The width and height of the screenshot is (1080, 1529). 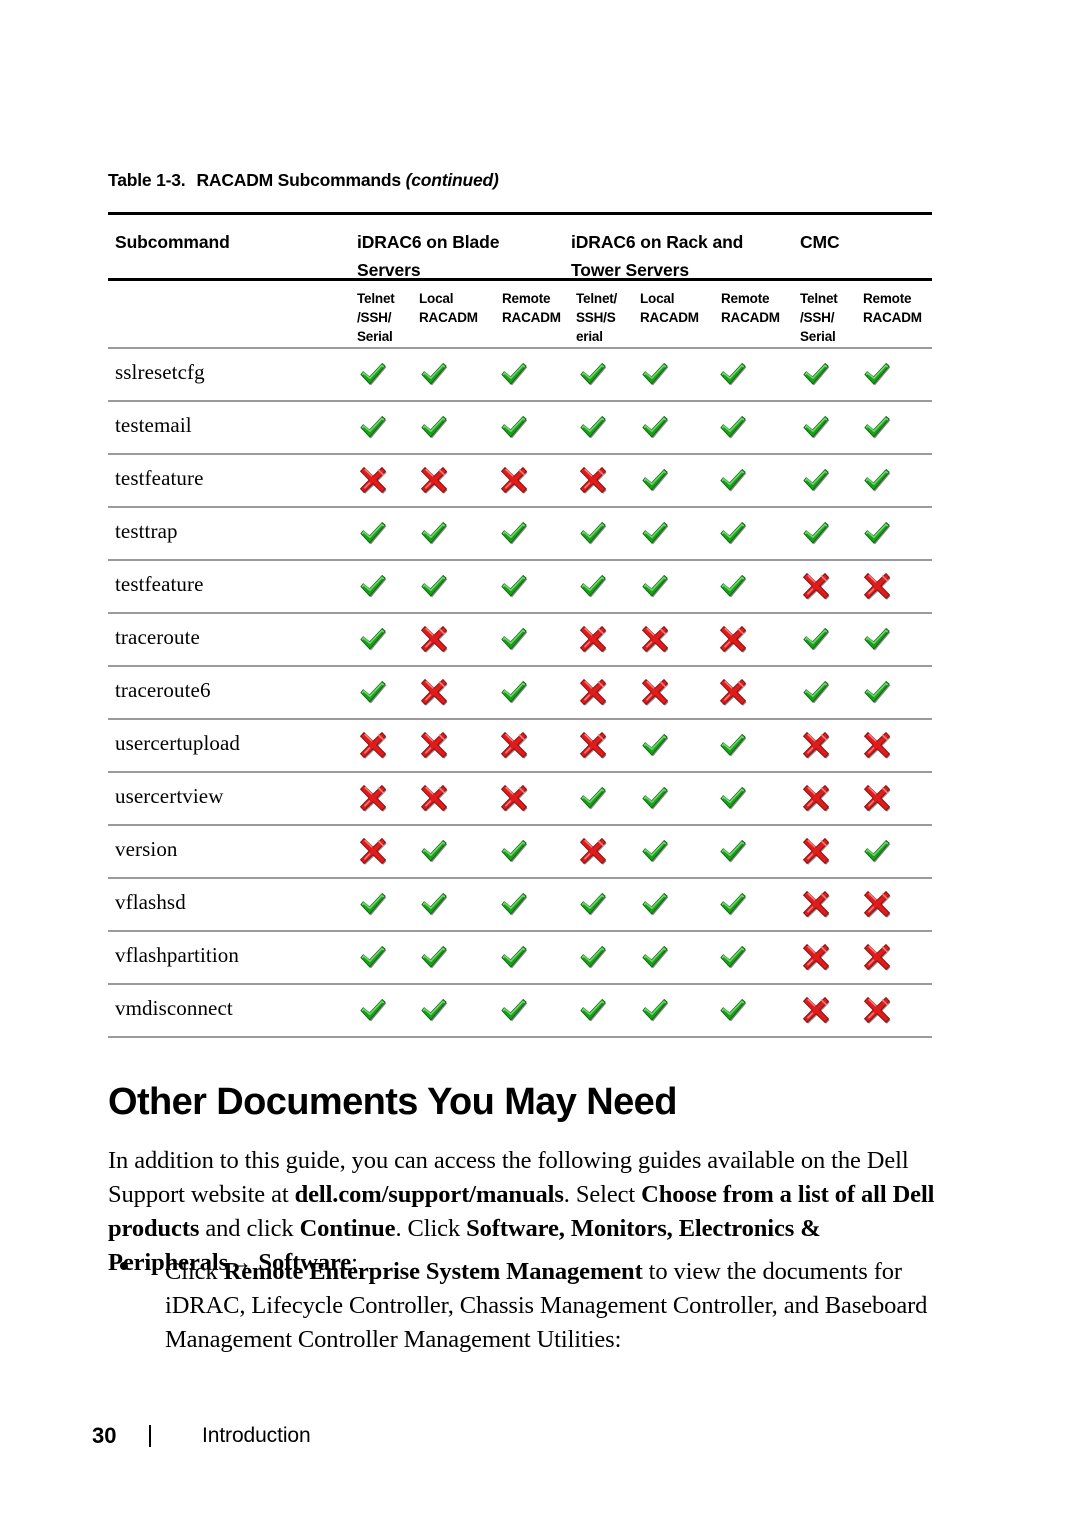 I want to click on sub-header-6: Telnet/SSH/Serial, so click(x=819, y=317).